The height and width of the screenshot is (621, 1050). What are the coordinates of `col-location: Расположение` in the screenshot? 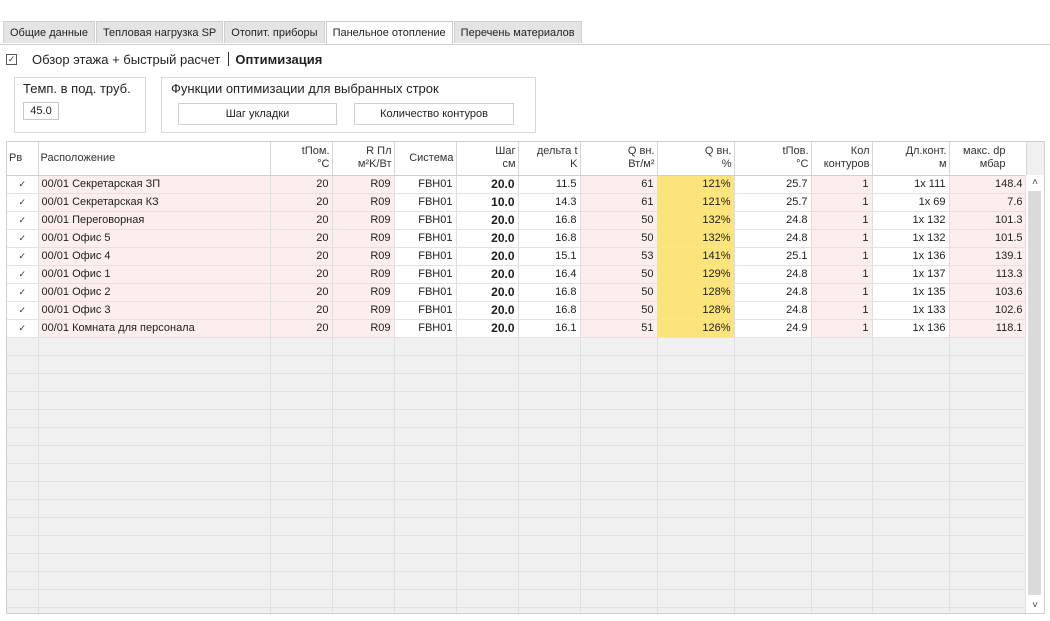 It's located at (154, 159).